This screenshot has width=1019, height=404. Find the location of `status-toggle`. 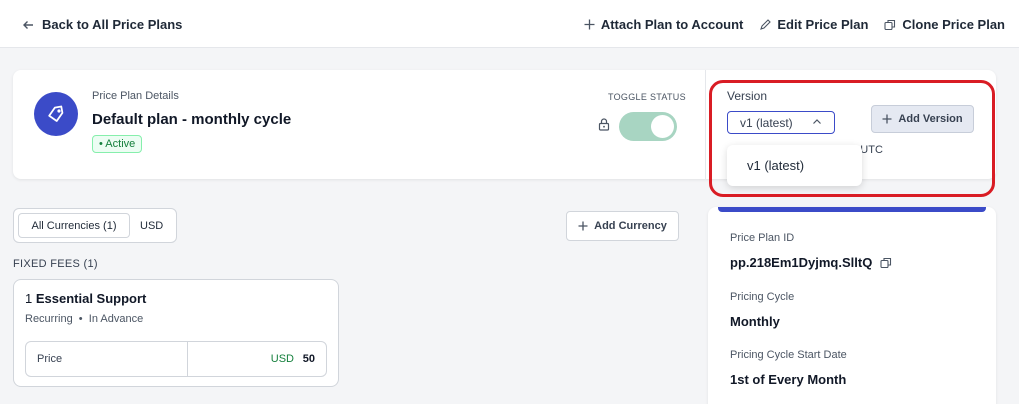

status-toggle is located at coordinates (648, 126).